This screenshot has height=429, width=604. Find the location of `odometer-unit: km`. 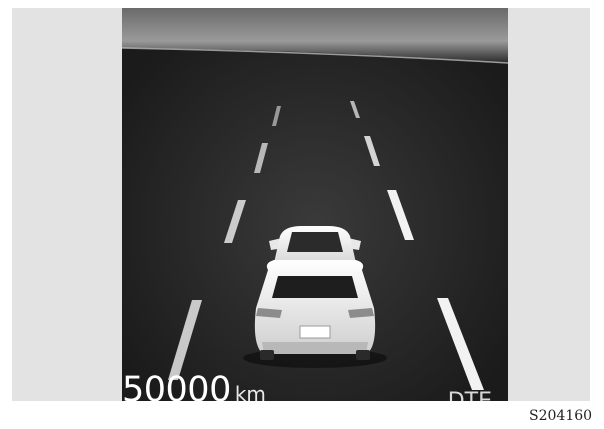

odometer-unit: km is located at coordinates (250, 391).